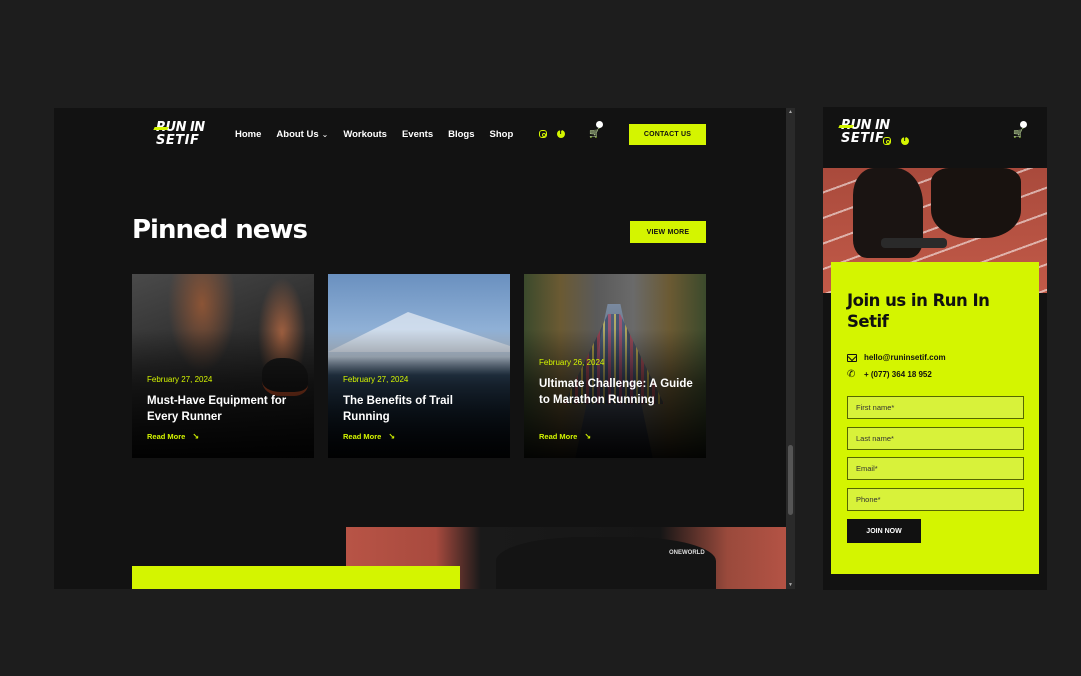  I want to click on last-name-field: Last name*, so click(935, 438).